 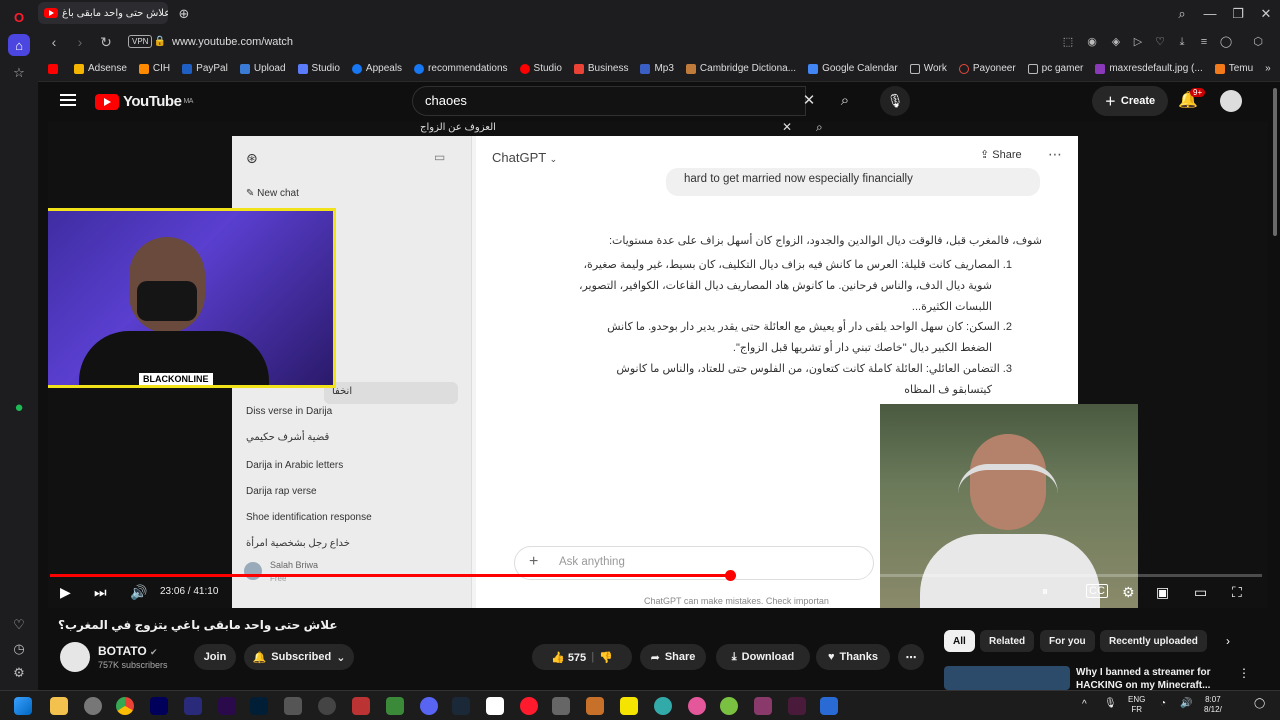 I want to click on bookmark-appeals: Appeals, so click(x=376, y=68).